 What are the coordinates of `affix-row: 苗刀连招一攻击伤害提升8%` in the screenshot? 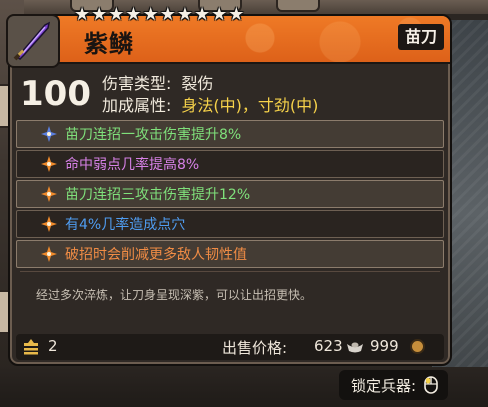 It's located at (230, 134).